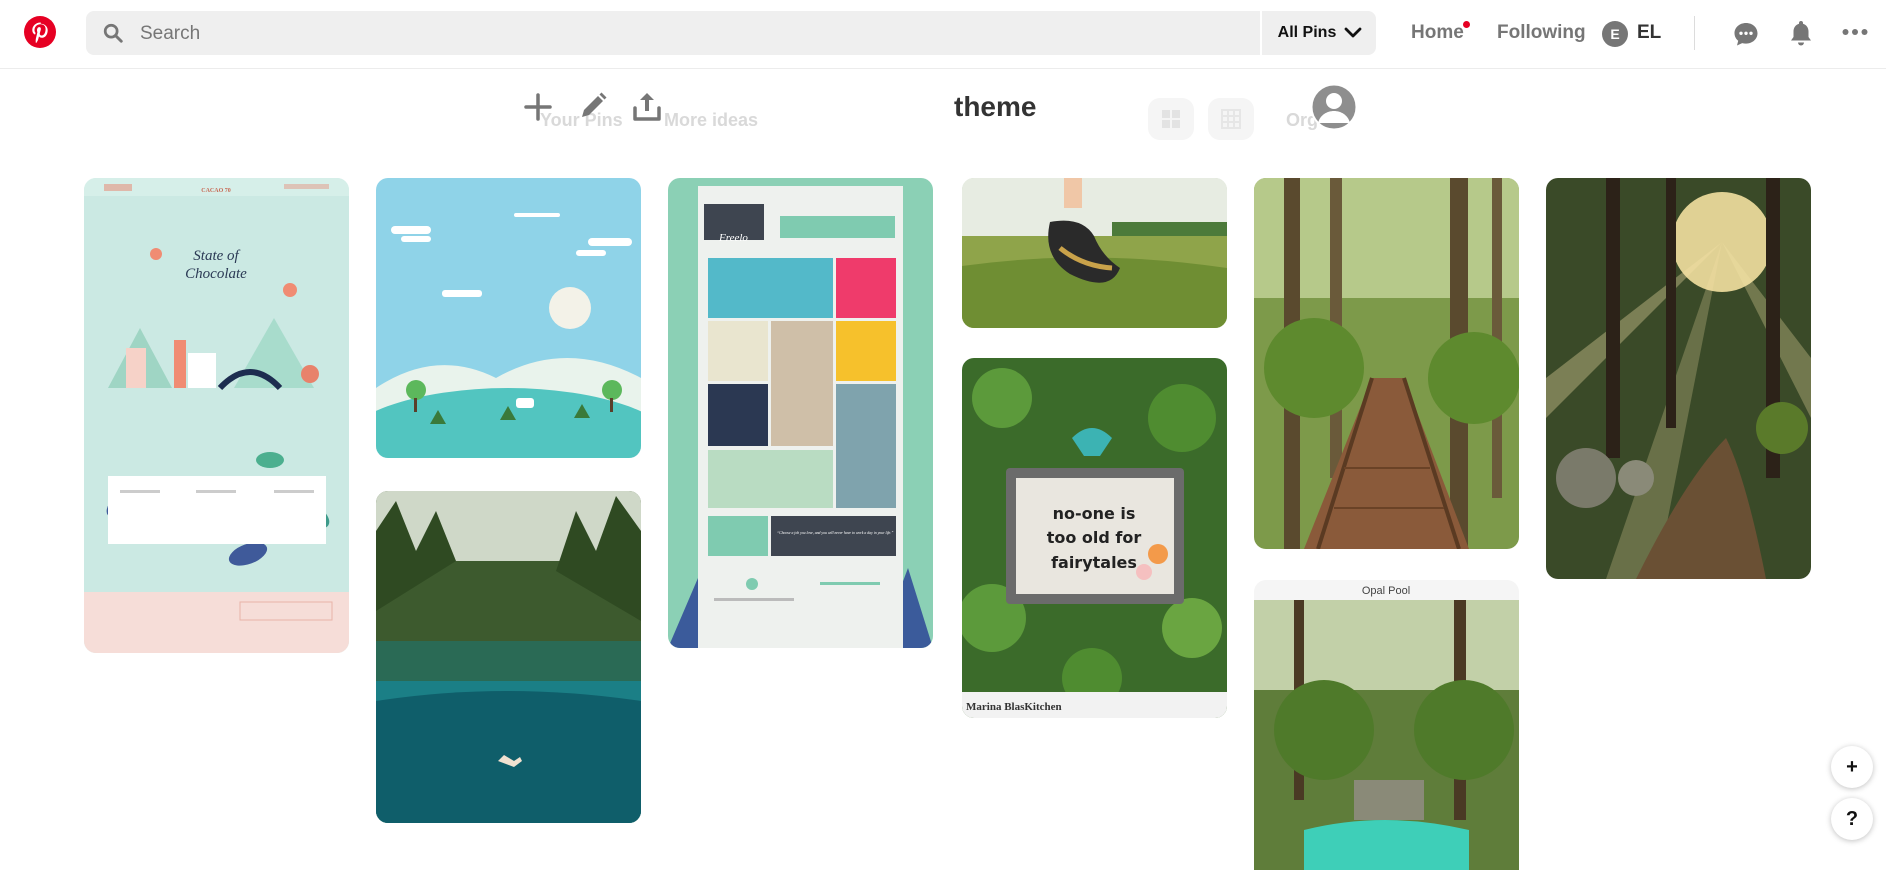  What do you see at coordinates (1261, 33) in the screenshot?
I see `search-divider` at bounding box center [1261, 33].